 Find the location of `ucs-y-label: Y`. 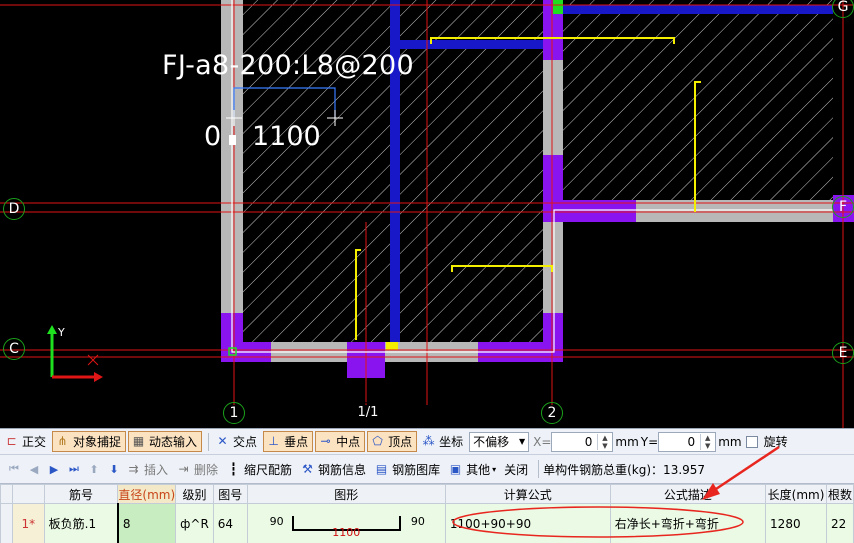

ucs-y-label: Y is located at coordinates (61, 332).